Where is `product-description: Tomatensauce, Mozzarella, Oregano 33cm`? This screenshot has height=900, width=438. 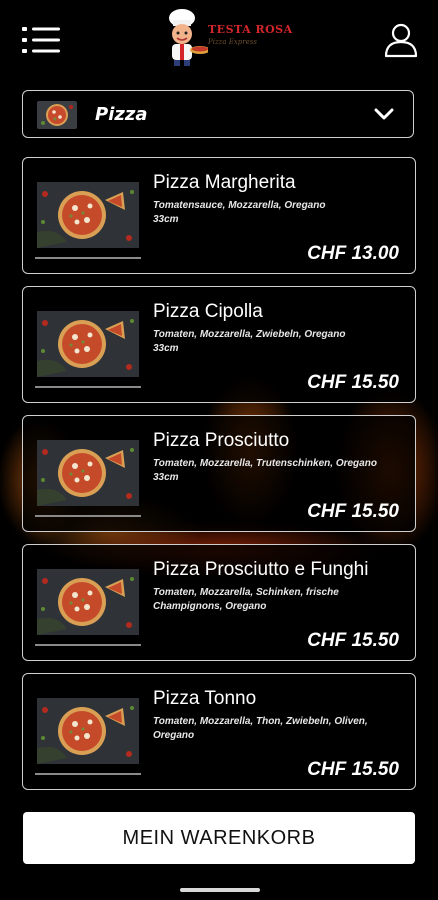
product-description: Tomatensauce, Mozzarella, Oregano 33cm is located at coordinates (278, 213).